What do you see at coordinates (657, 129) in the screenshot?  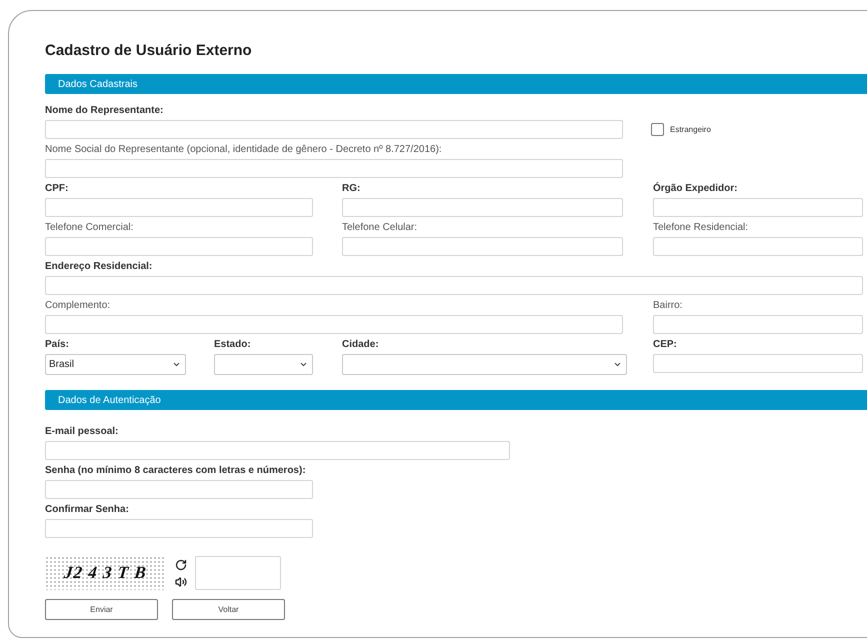 I see `checkbox` at bounding box center [657, 129].